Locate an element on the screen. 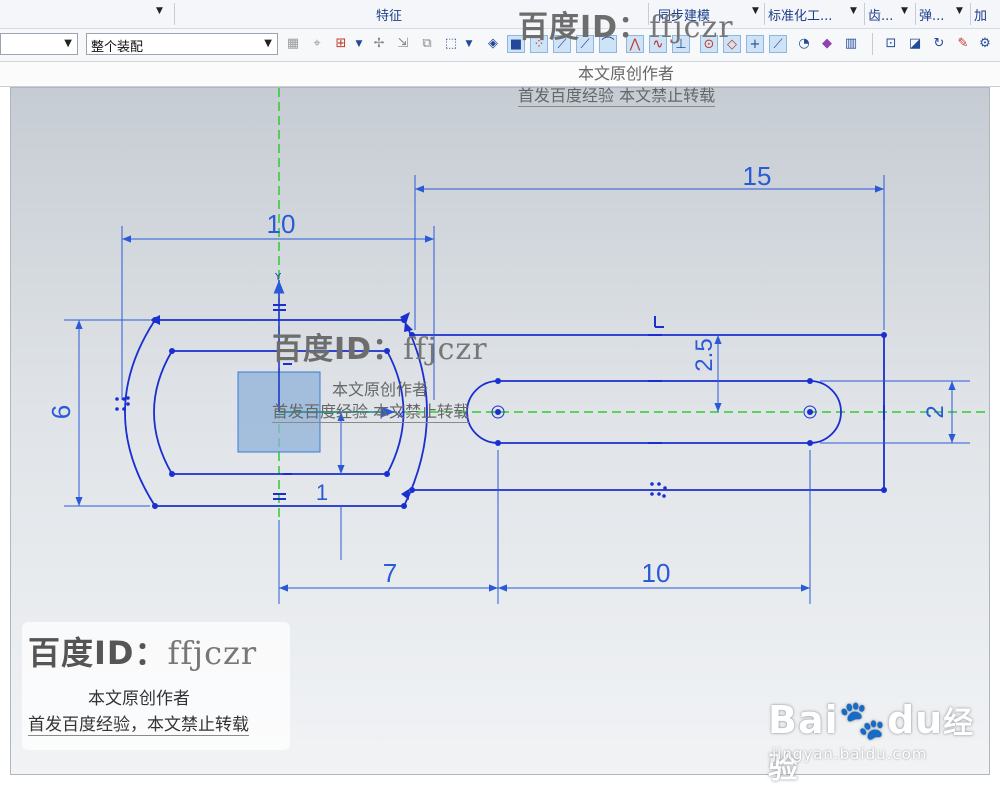 This screenshot has height=788, width=1000. watermark-bottom-left: 百度ID：ffjczr 本文原创作者 首发百度经验，本文禁止转载 is located at coordinates (156, 686).